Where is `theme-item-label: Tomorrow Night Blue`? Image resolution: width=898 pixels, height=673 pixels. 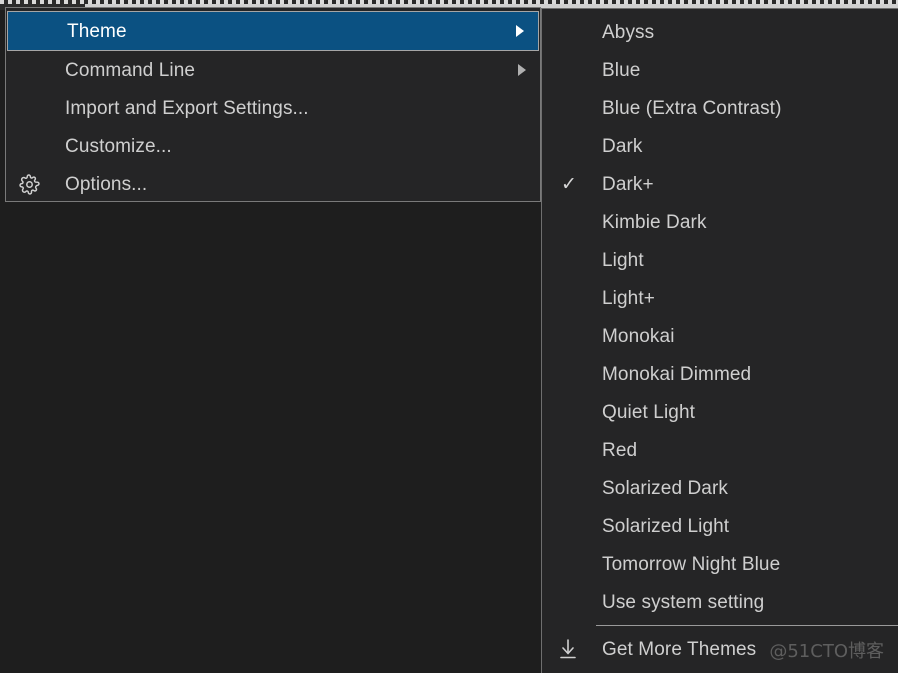
theme-item-label: Tomorrow Night Blue is located at coordinates (691, 564).